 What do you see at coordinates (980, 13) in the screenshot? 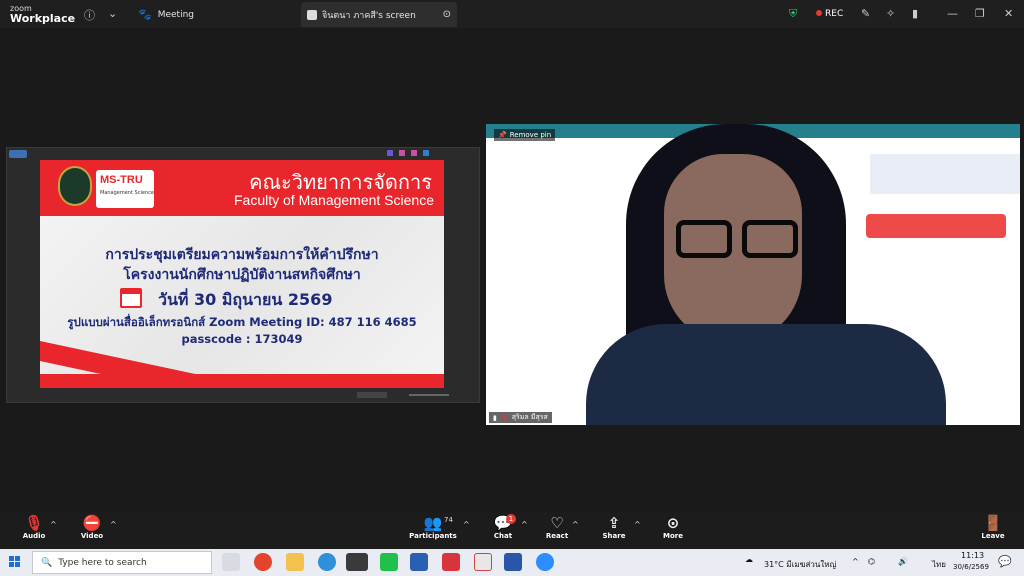
I see `restore-icon: ❐` at bounding box center [980, 13].